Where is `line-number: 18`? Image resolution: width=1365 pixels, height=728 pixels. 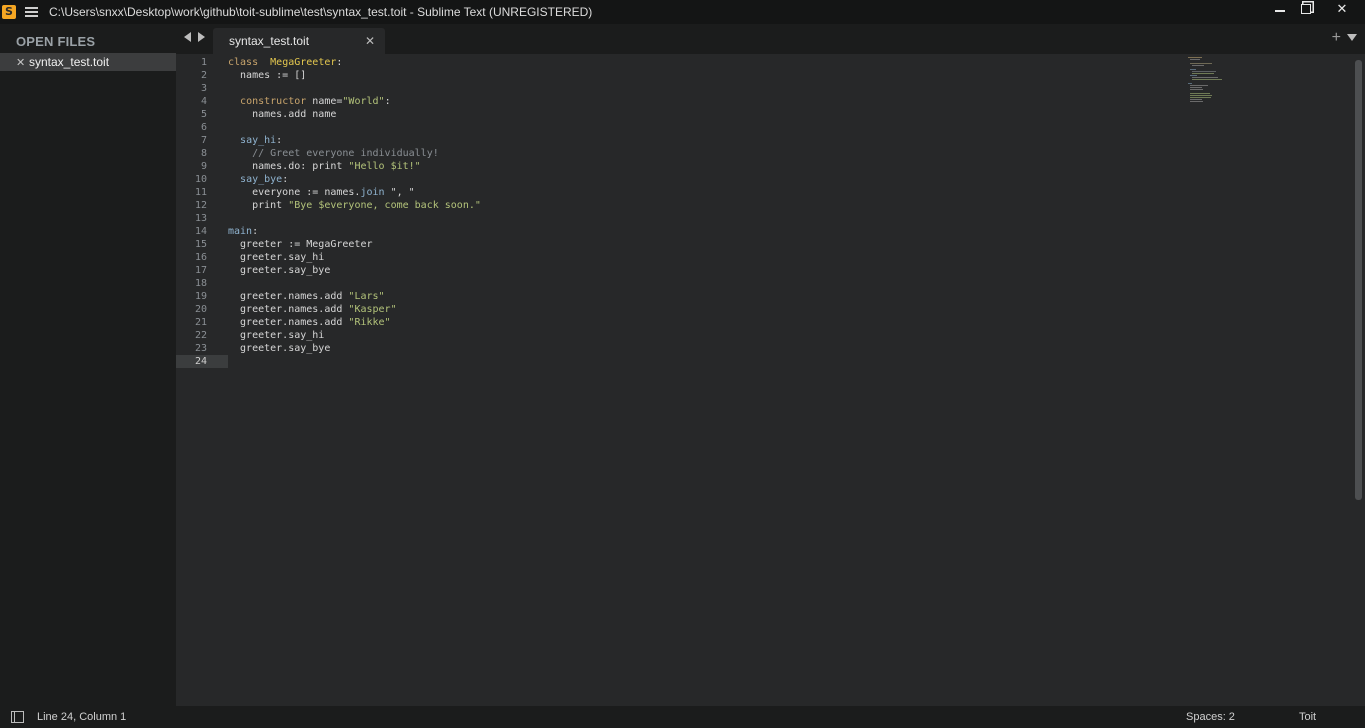 line-number: 18 is located at coordinates (200, 283).